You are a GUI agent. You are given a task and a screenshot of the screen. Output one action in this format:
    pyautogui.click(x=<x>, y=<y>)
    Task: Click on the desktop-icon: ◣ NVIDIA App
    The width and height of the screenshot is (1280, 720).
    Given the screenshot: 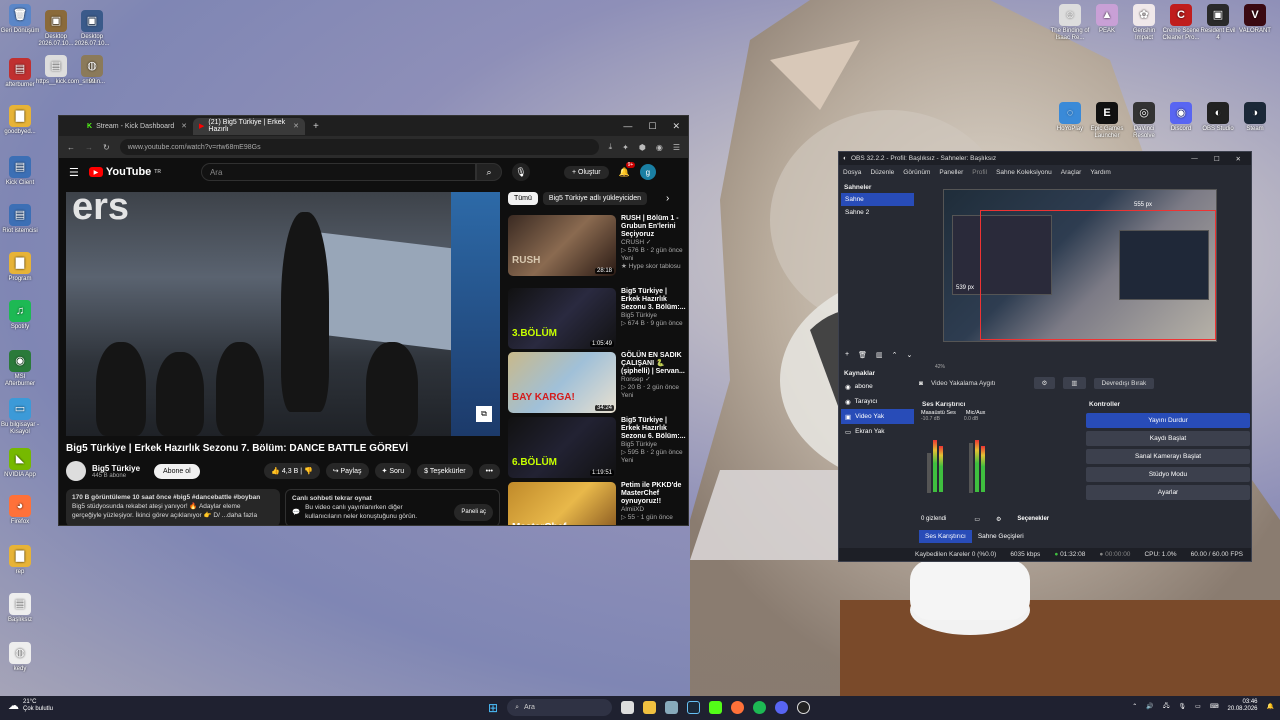 What is the action you would take?
    pyautogui.click(x=20, y=463)
    